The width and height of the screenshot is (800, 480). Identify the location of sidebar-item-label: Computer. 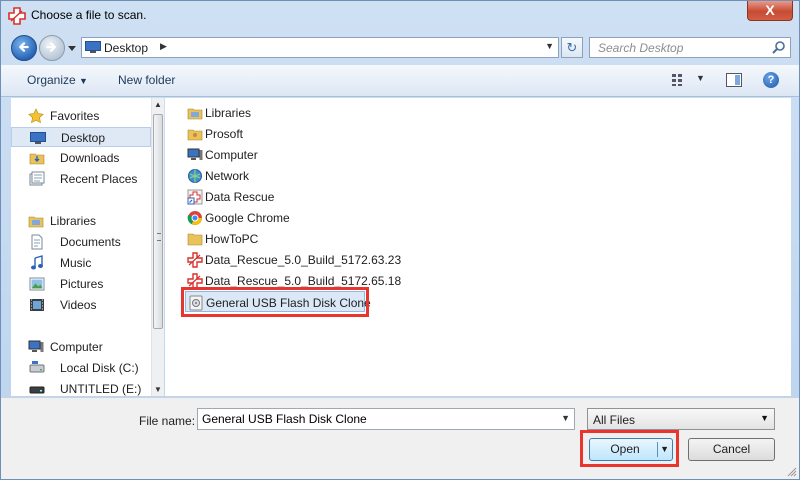
(76, 347).